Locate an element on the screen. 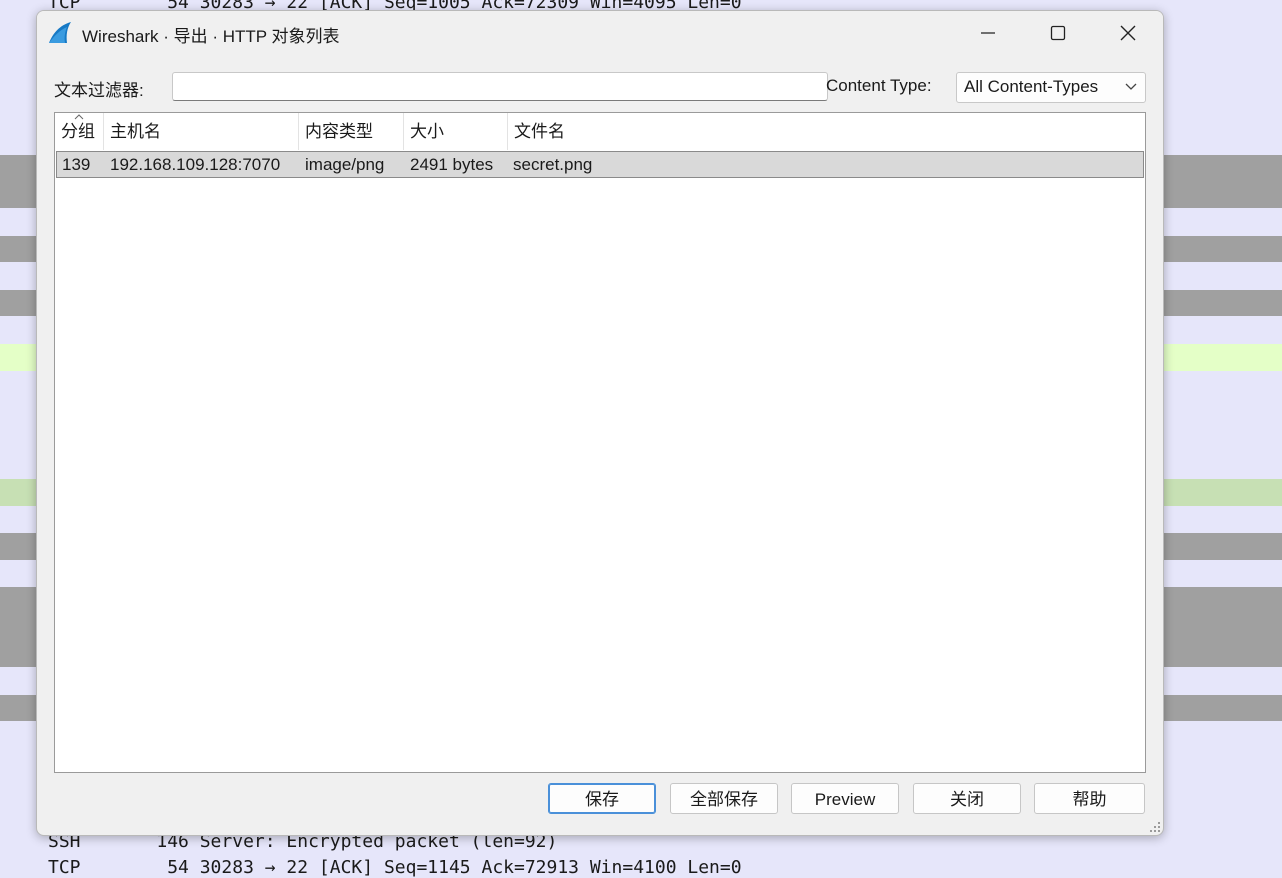  minimize-icon is located at coordinates (988, 33).